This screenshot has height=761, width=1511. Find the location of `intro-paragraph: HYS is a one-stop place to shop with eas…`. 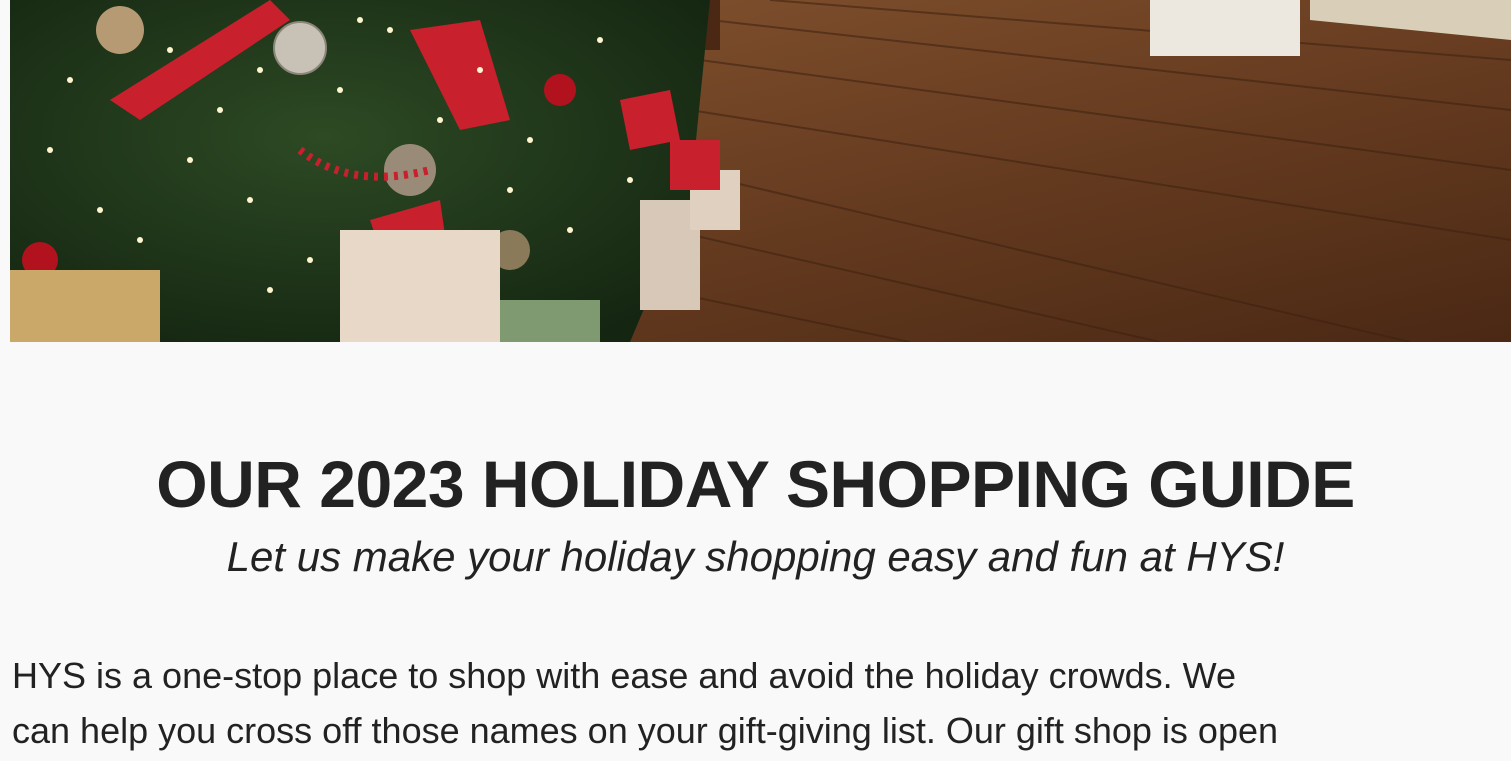

intro-paragraph: HYS is a one-stop place to shop with eas… is located at coordinates (645, 703).